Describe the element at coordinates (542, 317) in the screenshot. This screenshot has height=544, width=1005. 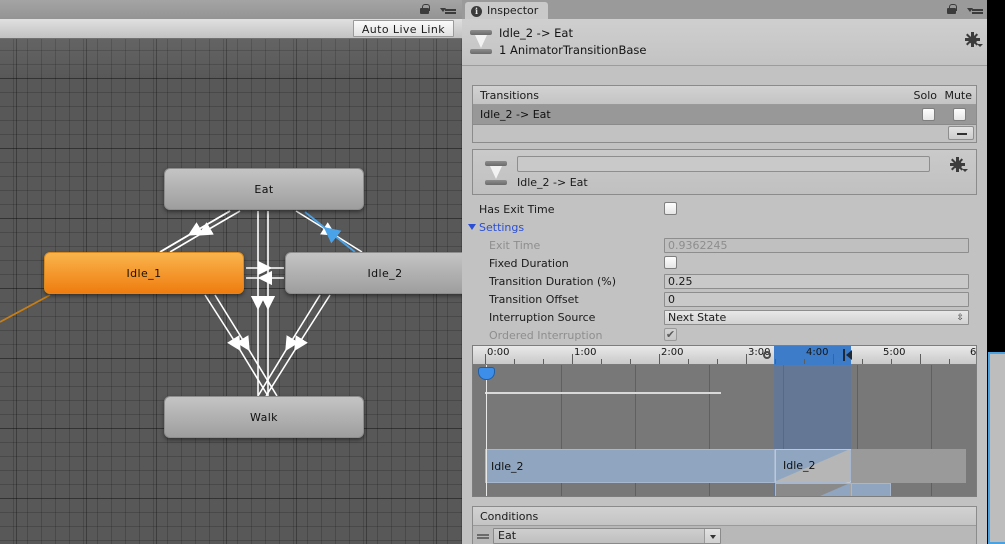
I see `interruption-source-label: Interruption Source` at that location.